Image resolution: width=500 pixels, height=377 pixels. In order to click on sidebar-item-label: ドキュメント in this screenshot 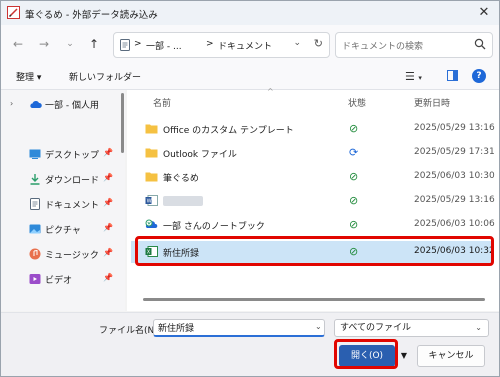, I will do `click(72, 206)`.